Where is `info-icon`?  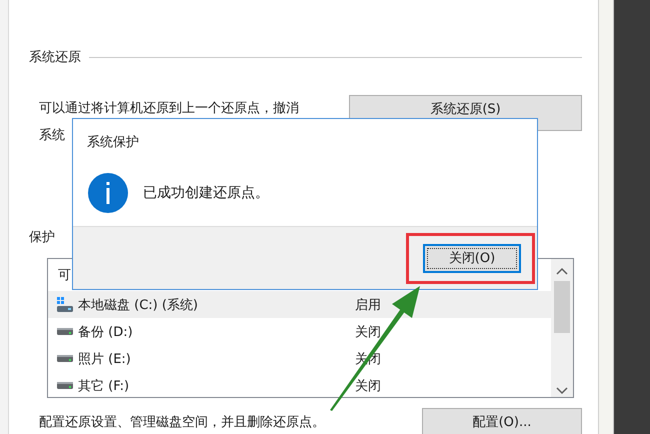 info-icon is located at coordinates (108, 192).